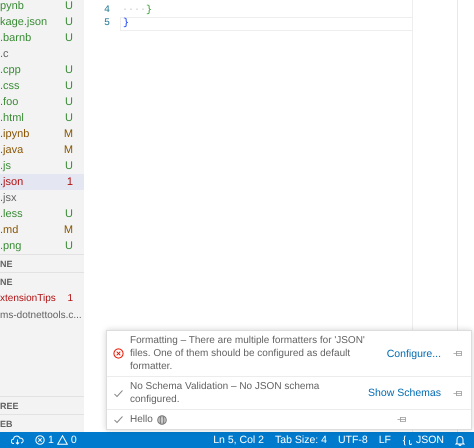 The image size is (474, 448). What do you see at coordinates (238, 440) in the screenshot?
I see `status-item: Ln 5, Col 2` at bounding box center [238, 440].